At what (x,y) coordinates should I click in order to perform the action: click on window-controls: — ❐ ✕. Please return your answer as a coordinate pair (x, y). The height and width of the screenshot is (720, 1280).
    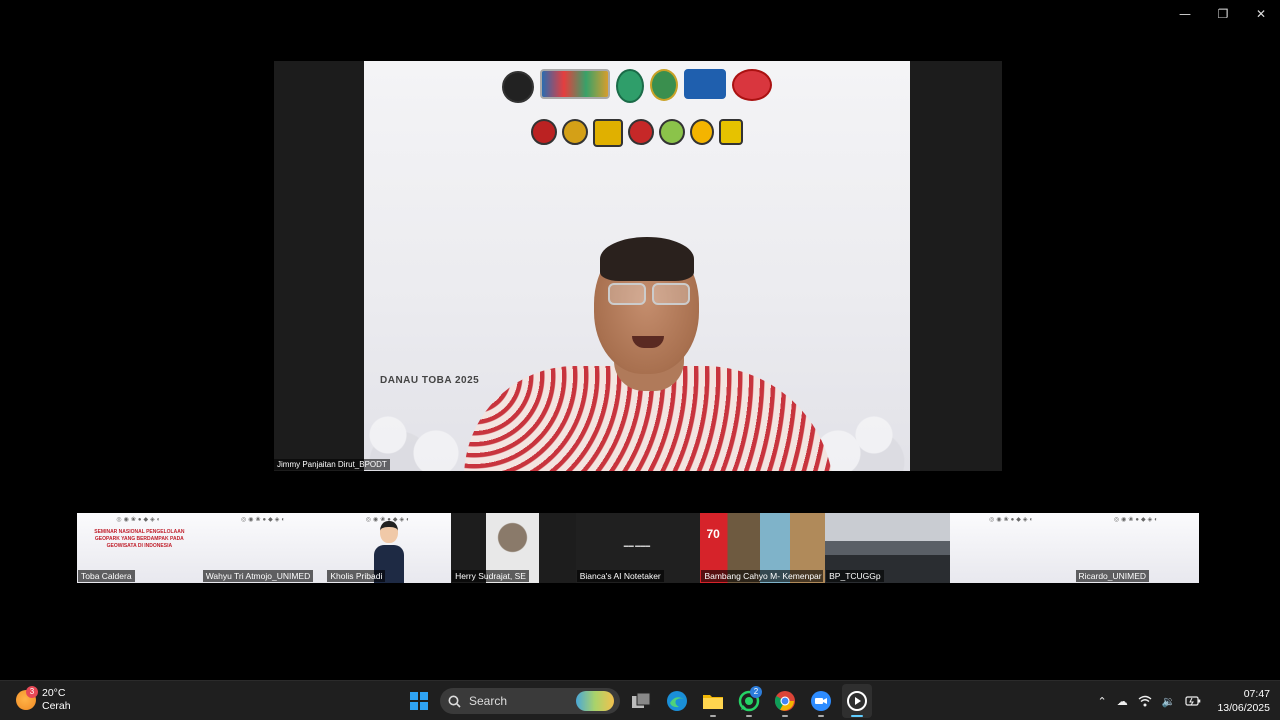
    Looking at the image, I should click on (1223, 14).